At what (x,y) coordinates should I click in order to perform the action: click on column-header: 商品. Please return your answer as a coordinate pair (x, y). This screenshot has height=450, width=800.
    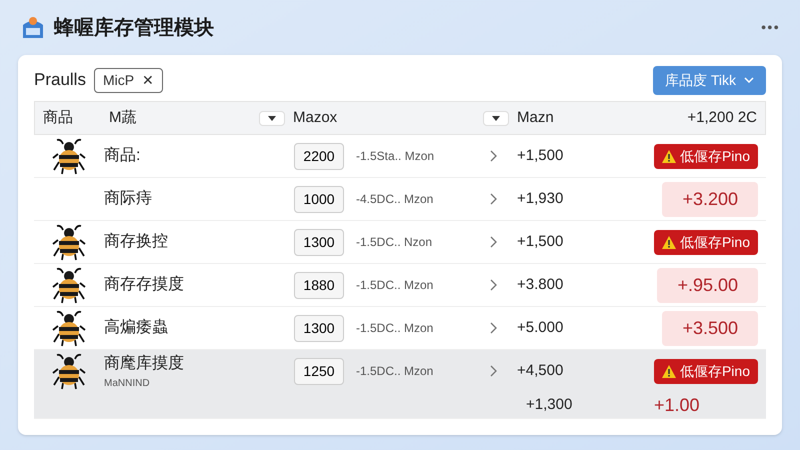
    Looking at the image, I should click on (58, 118).